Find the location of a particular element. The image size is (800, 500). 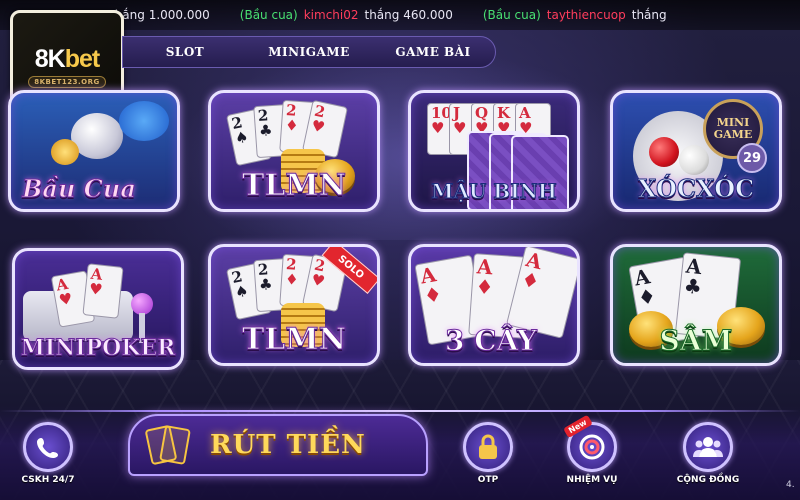

community-label: CỘNG ĐỒNG is located at coordinates (708, 480).